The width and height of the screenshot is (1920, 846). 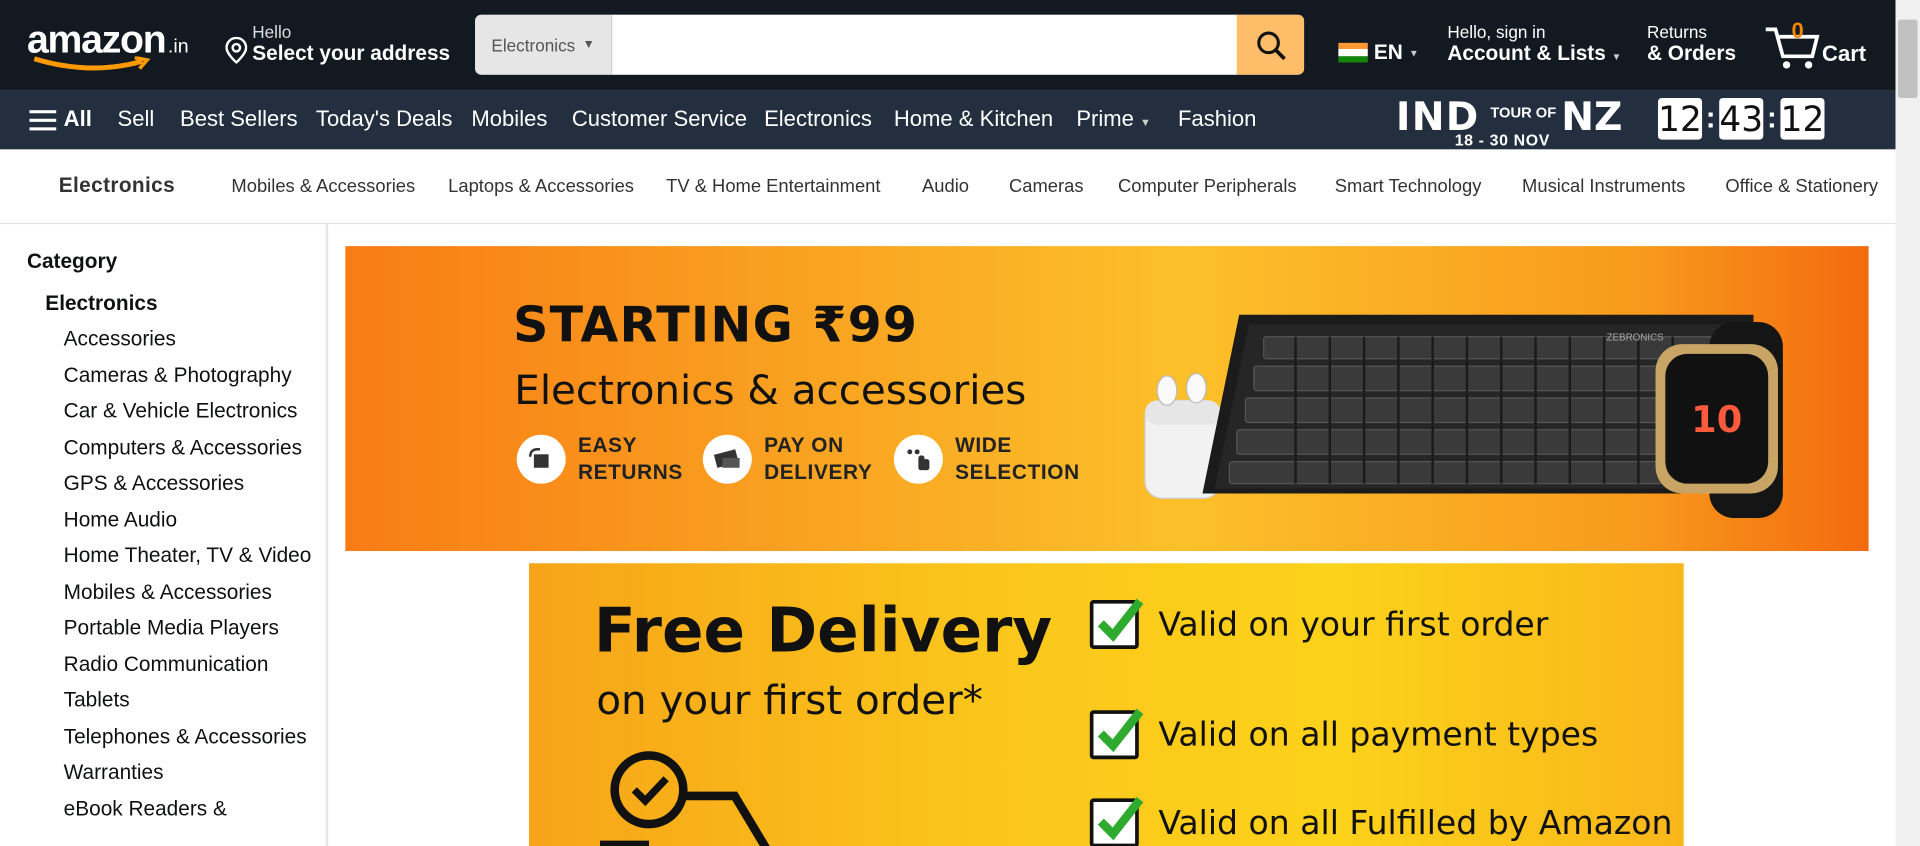 I want to click on language-selector: EN ▼, so click(x=1378, y=52).